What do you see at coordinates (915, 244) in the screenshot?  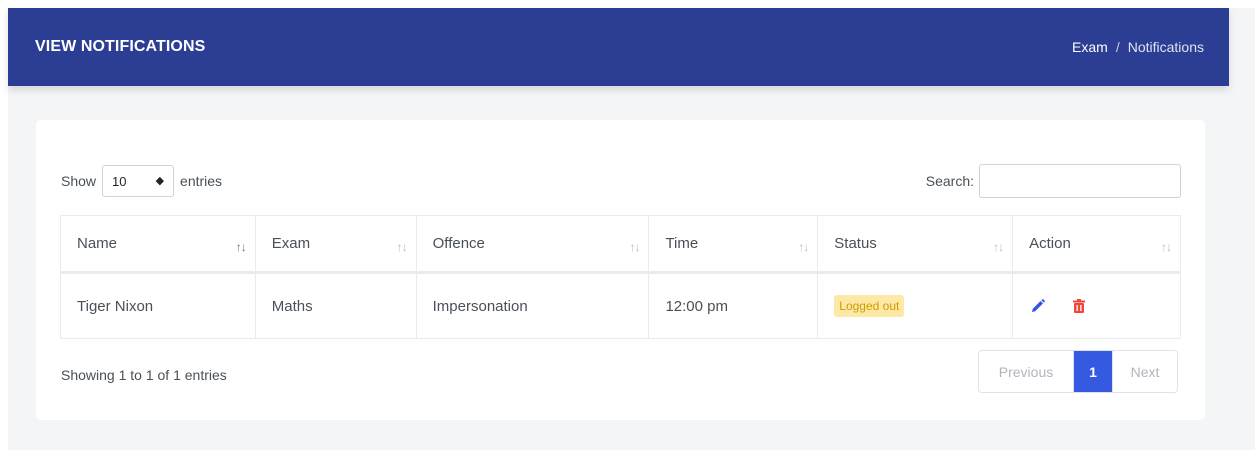 I see `column-header-status: Status ↑↓` at bounding box center [915, 244].